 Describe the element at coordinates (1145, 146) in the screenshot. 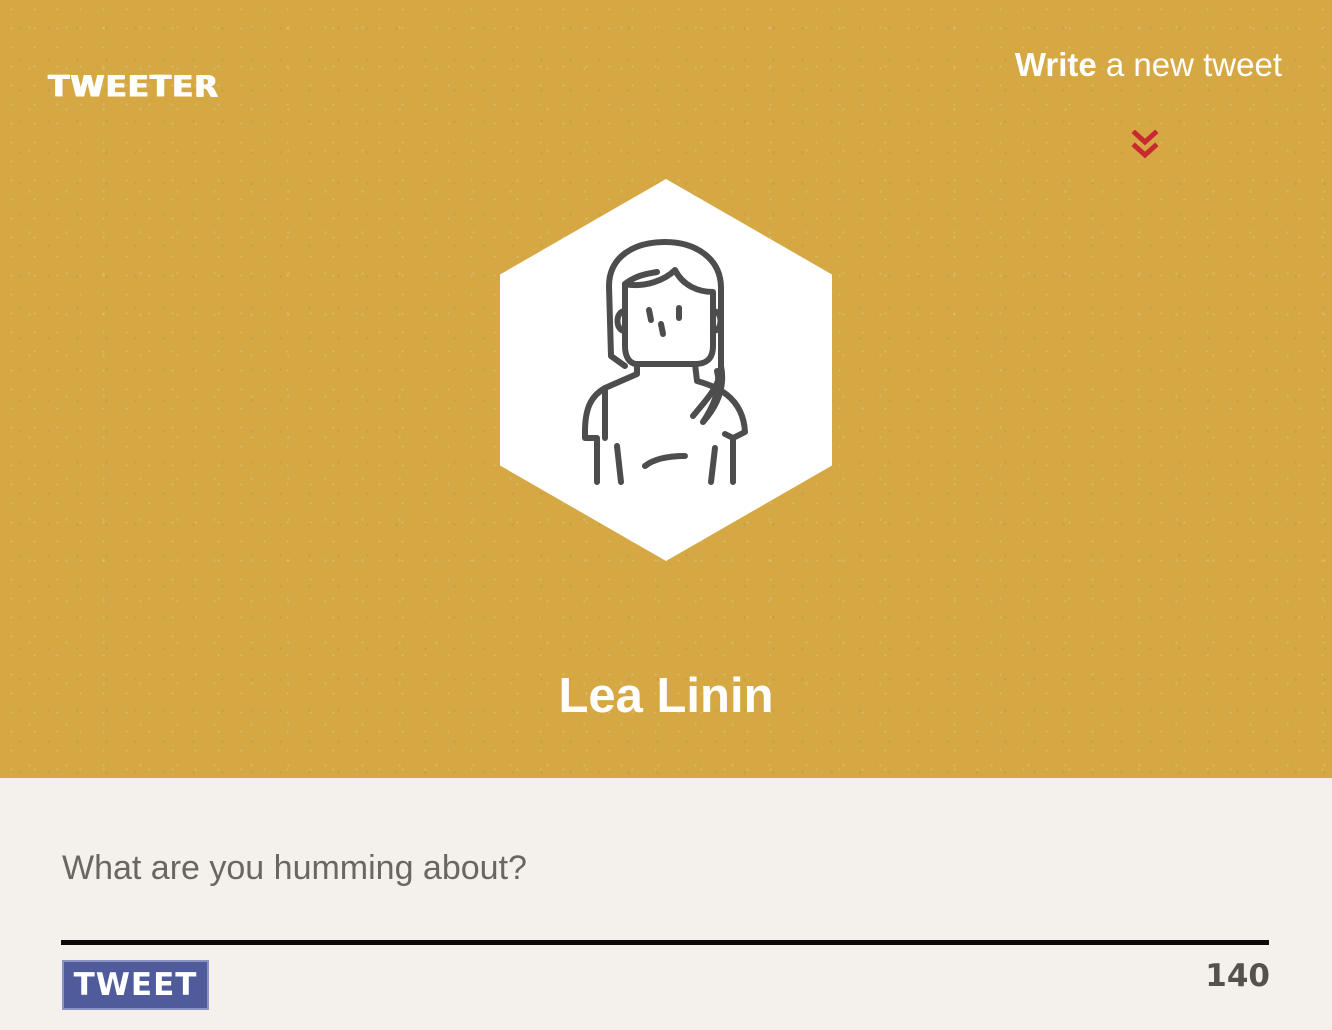

I see `double-chevron-down-icon` at that location.